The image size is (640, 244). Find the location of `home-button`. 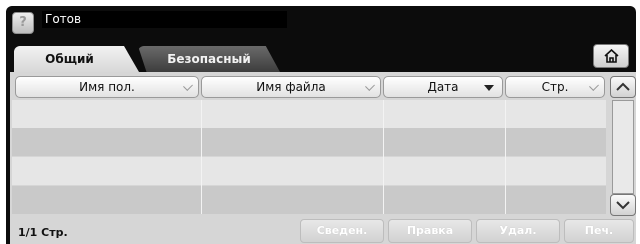

home-button is located at coordinates (611, 56).